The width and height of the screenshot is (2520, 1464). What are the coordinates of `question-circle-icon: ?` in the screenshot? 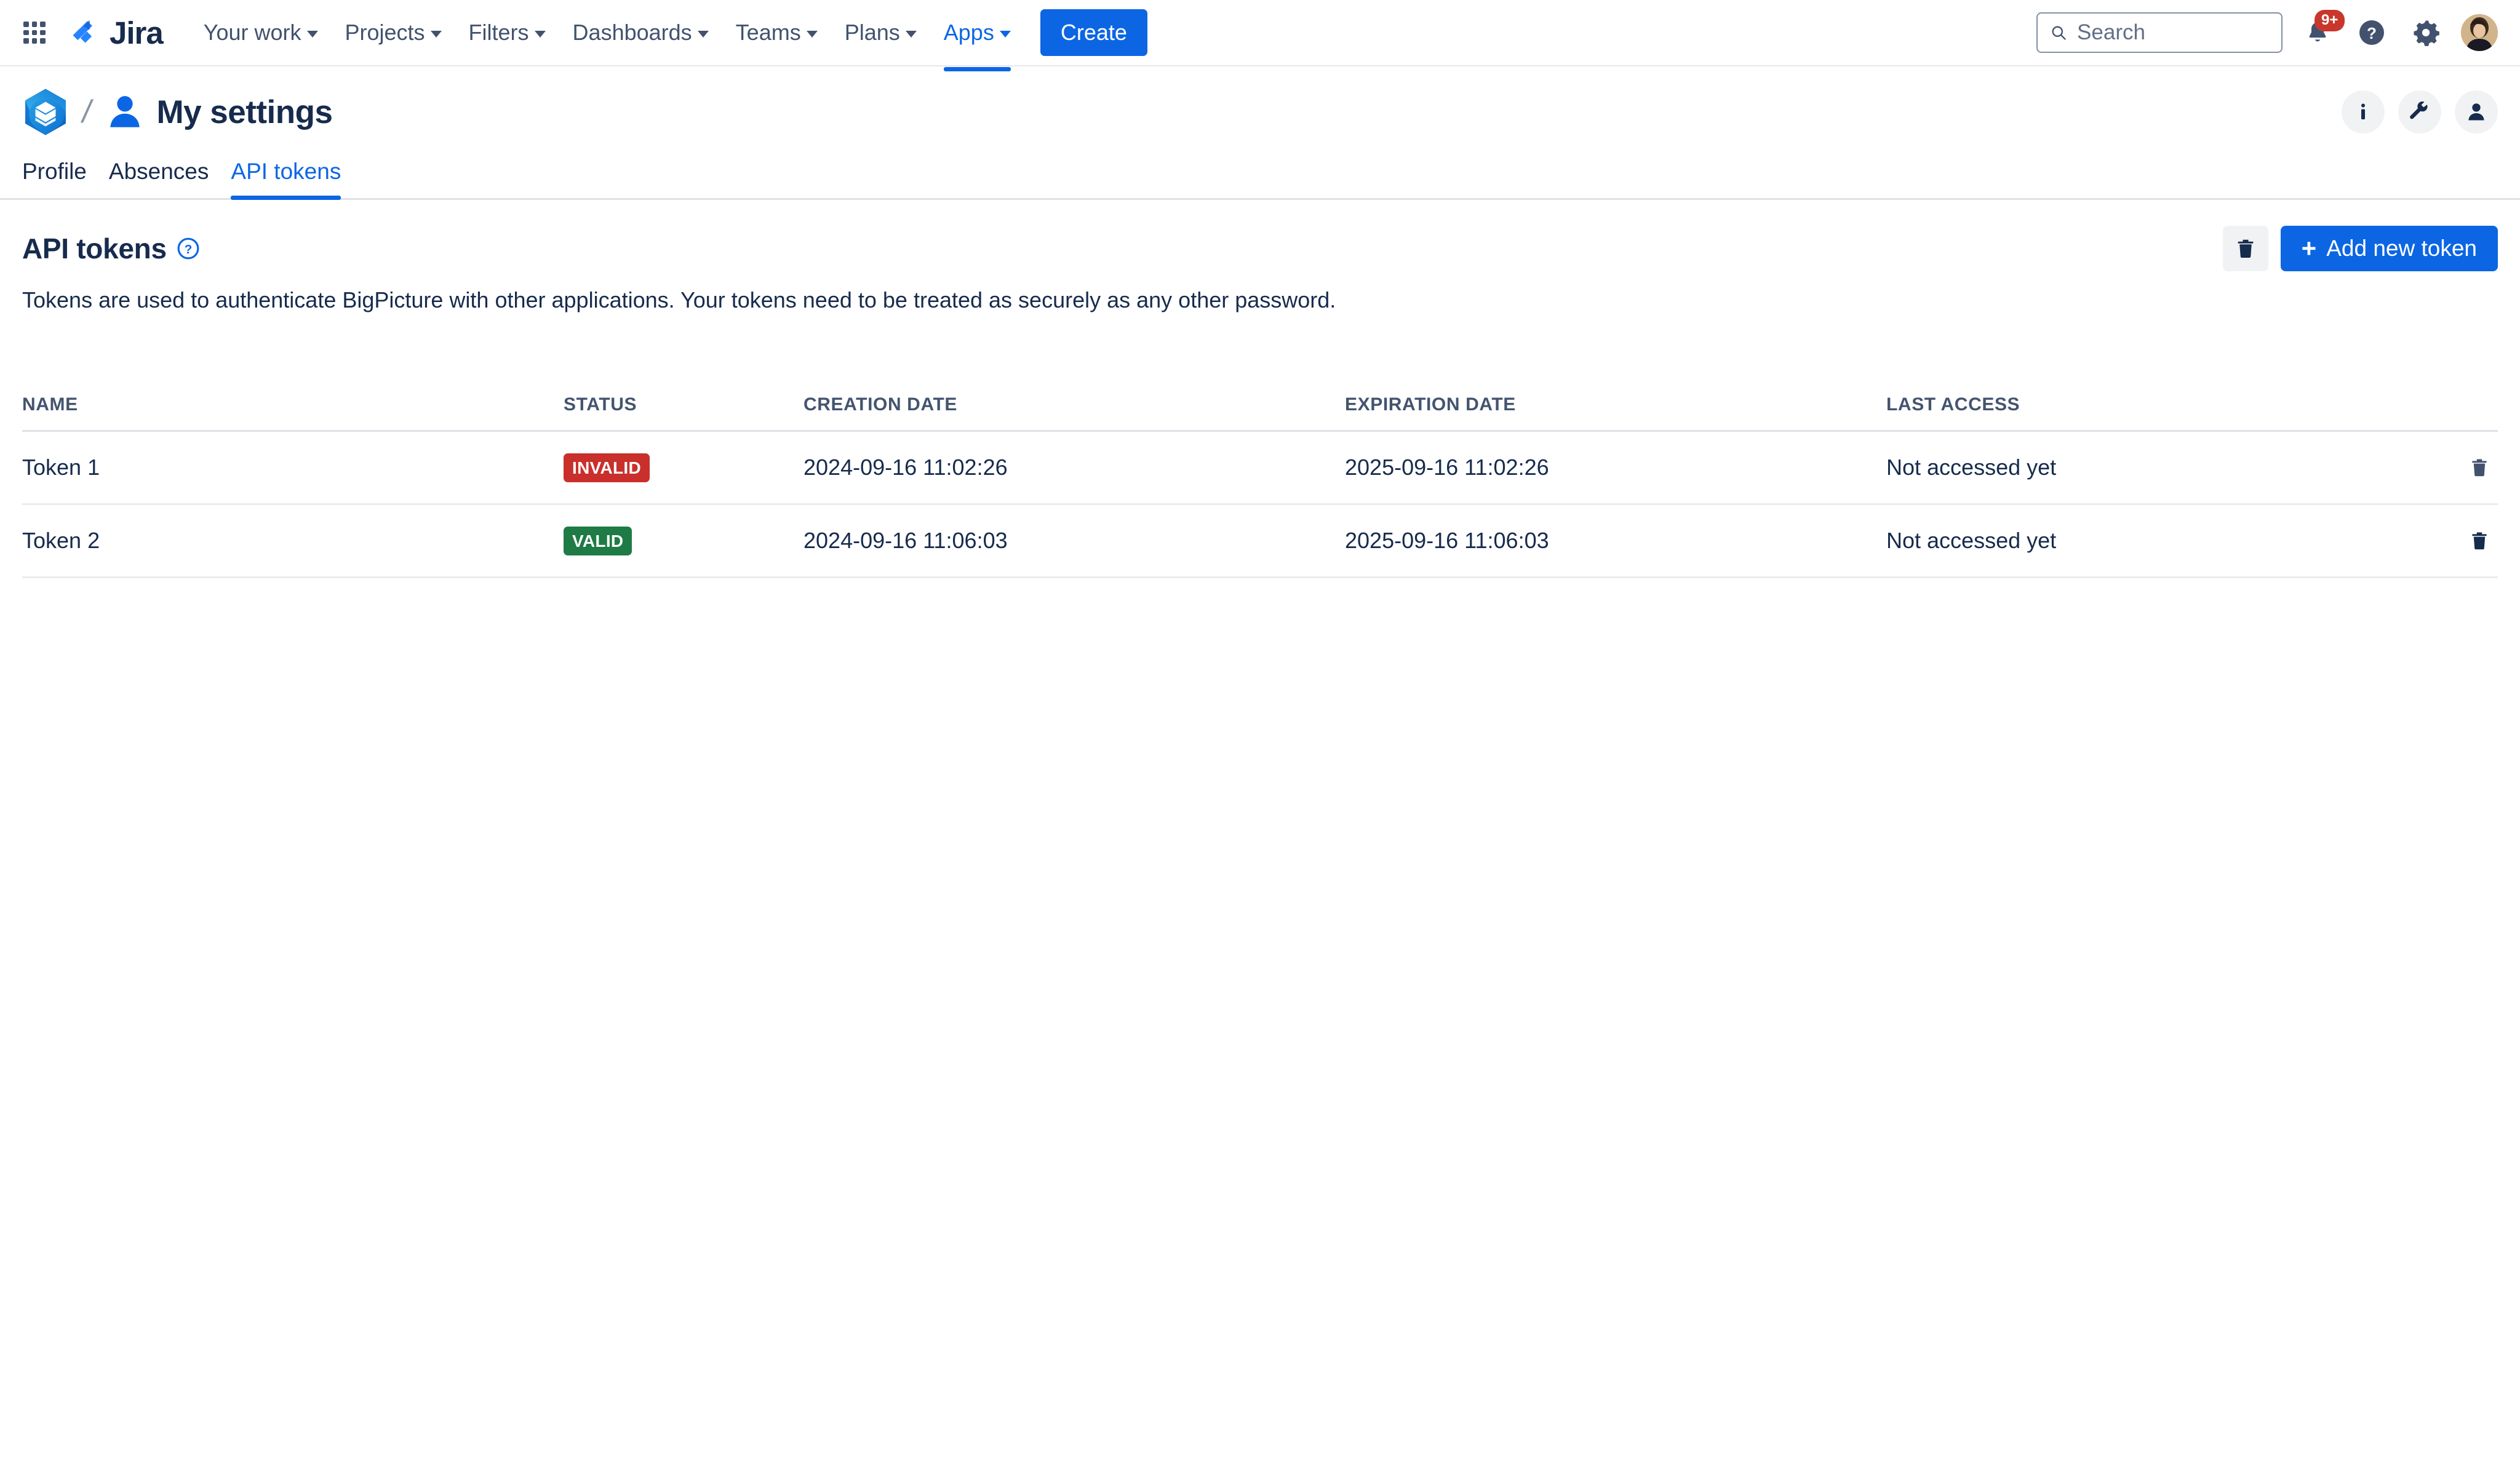 It's located at (188, 248).